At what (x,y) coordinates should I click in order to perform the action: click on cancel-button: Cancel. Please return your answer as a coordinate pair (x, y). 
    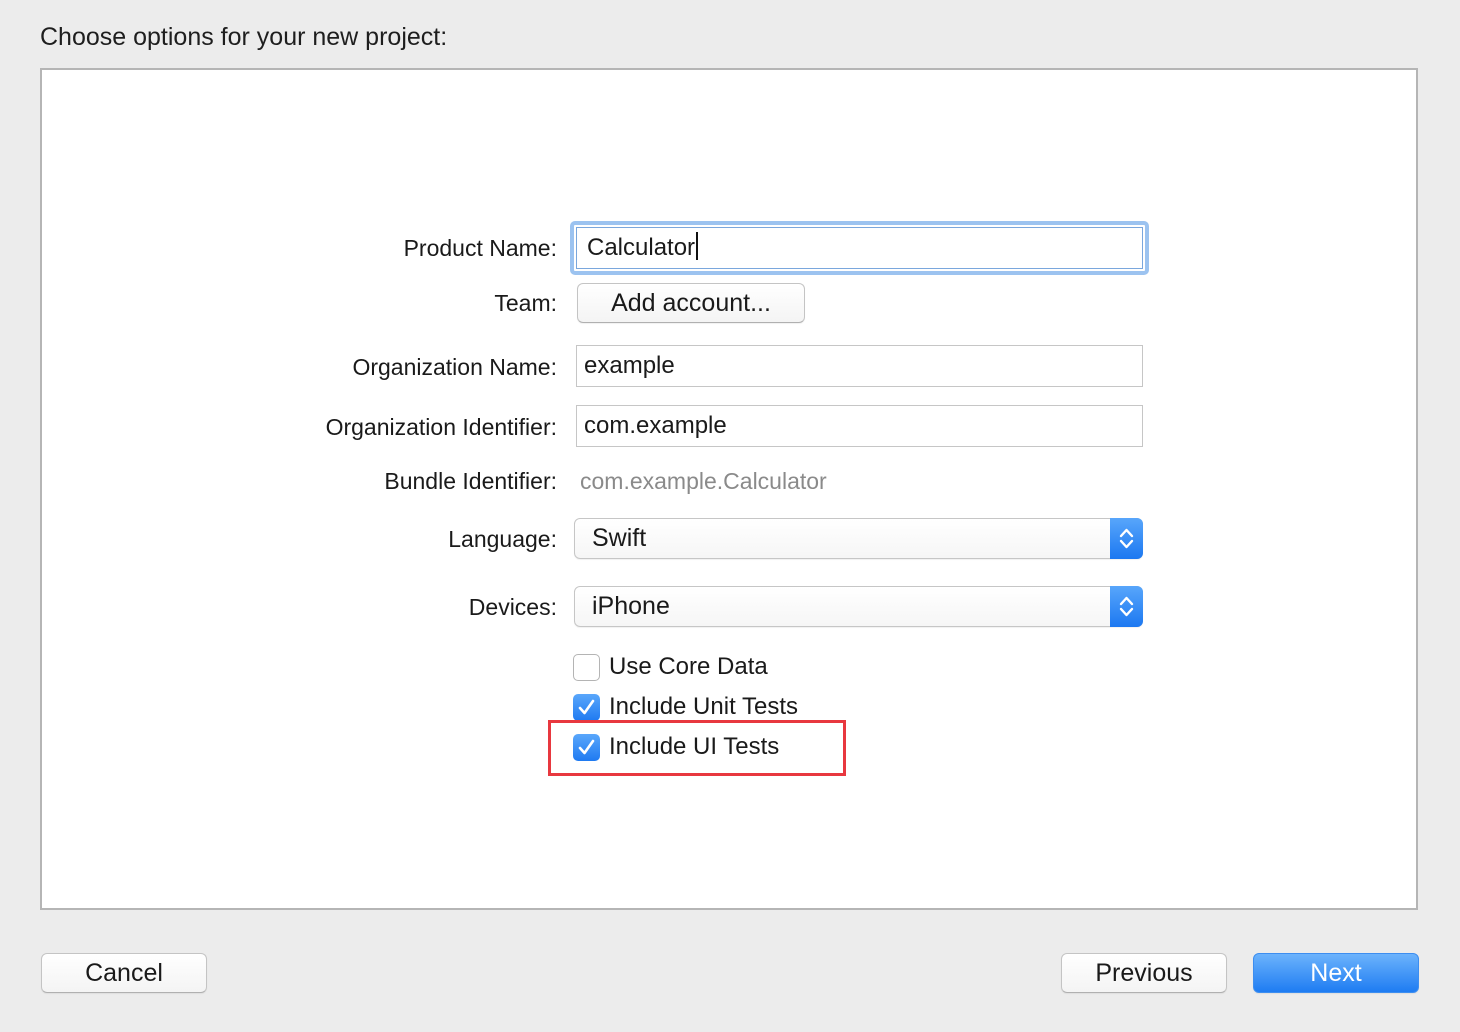
    Looking at the image, I should click on (124, 973).